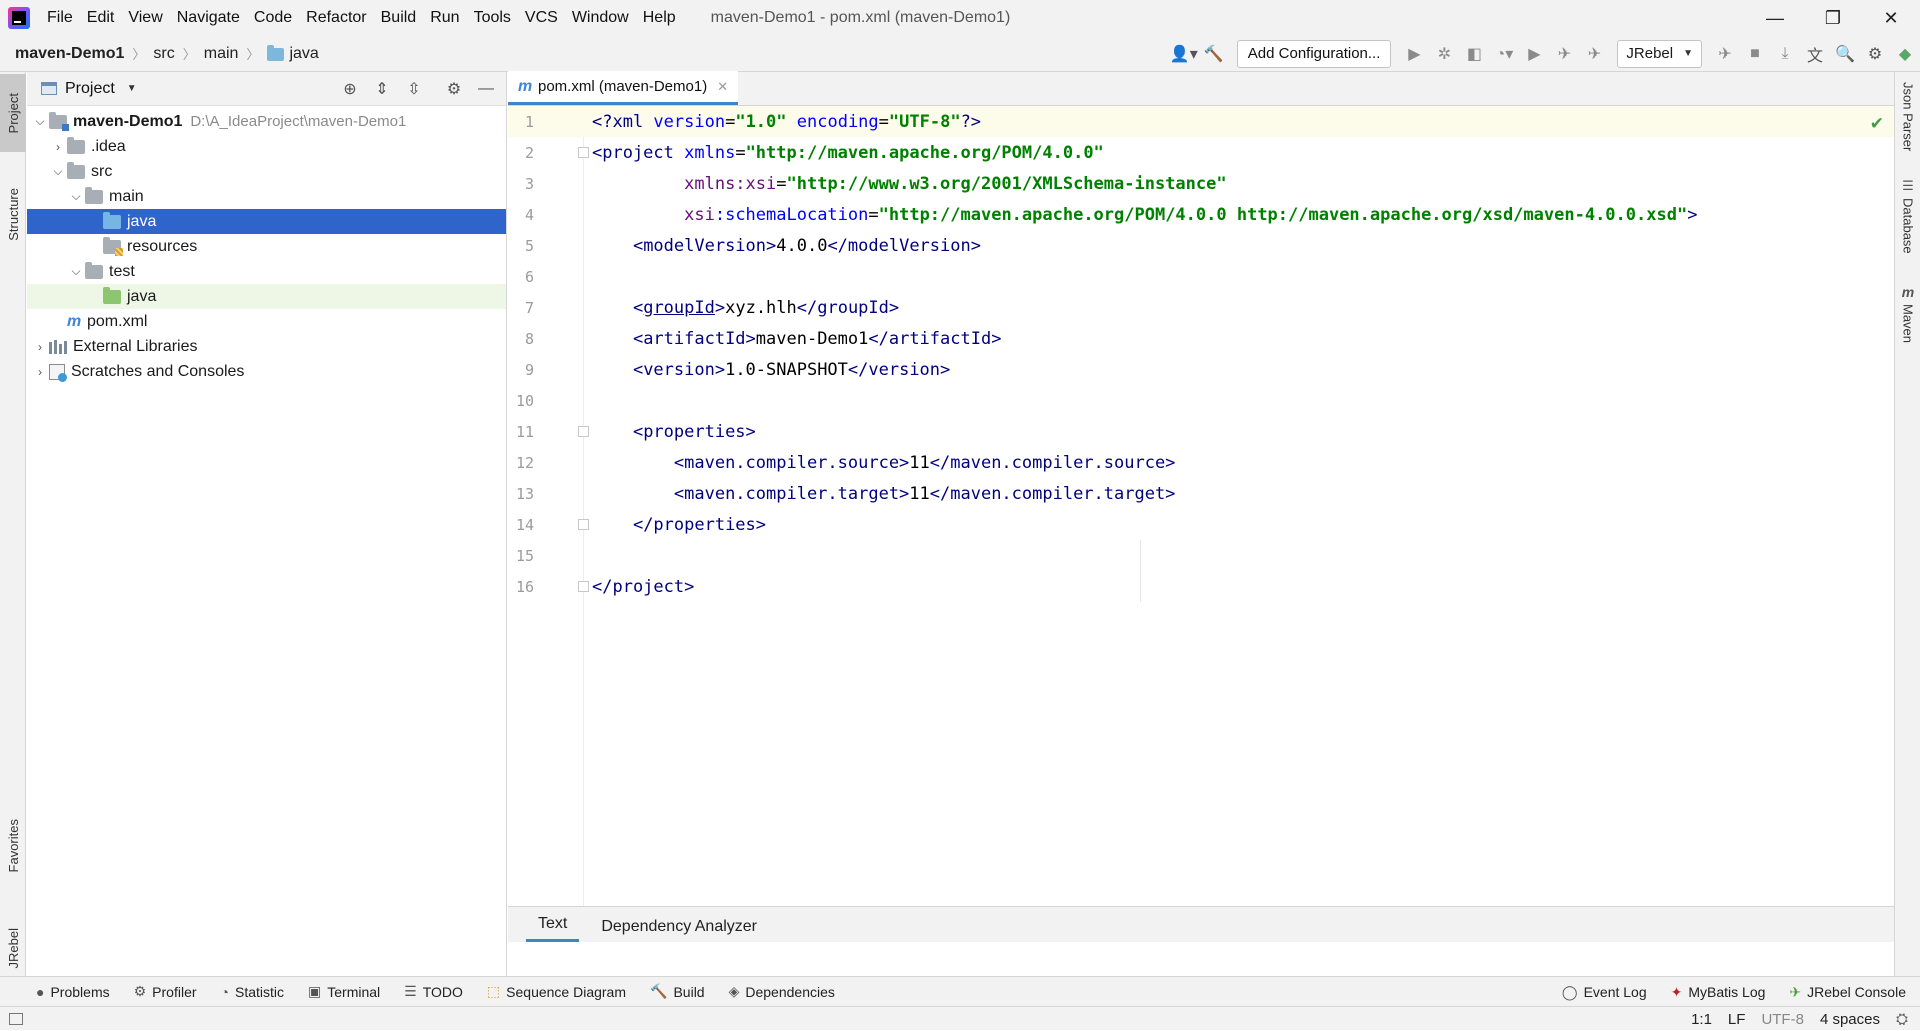  What do you see at coordinates (677, 991) in the screenshot?
I see `build-tool-button: 🔨 Build` at bounding box center [677, 991].